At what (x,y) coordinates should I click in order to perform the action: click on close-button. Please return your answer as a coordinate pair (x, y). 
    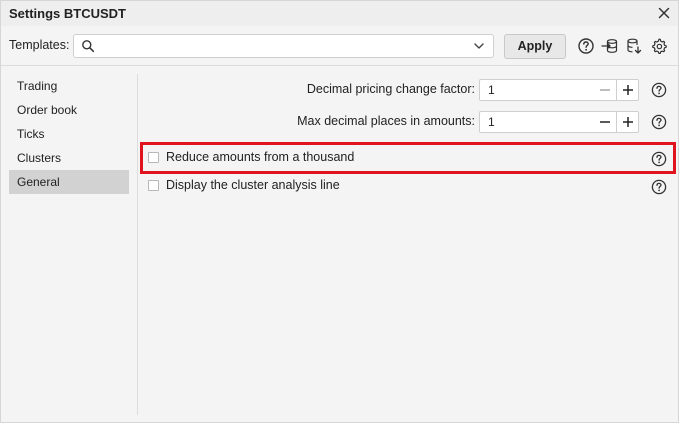
    Looking at the image, I should click on (664, 13).